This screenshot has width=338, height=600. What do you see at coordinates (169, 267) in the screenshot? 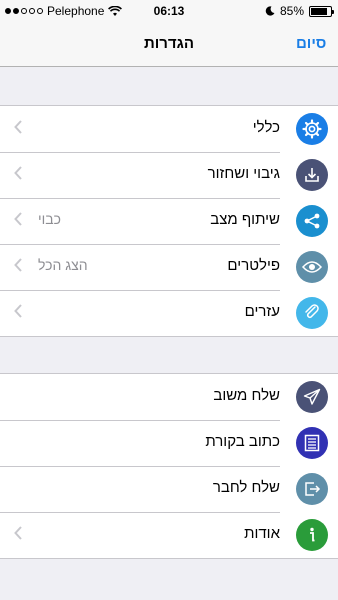
I see `settings-row-filters: פילטרים הצג הכל` at bounding box center [169, 267].